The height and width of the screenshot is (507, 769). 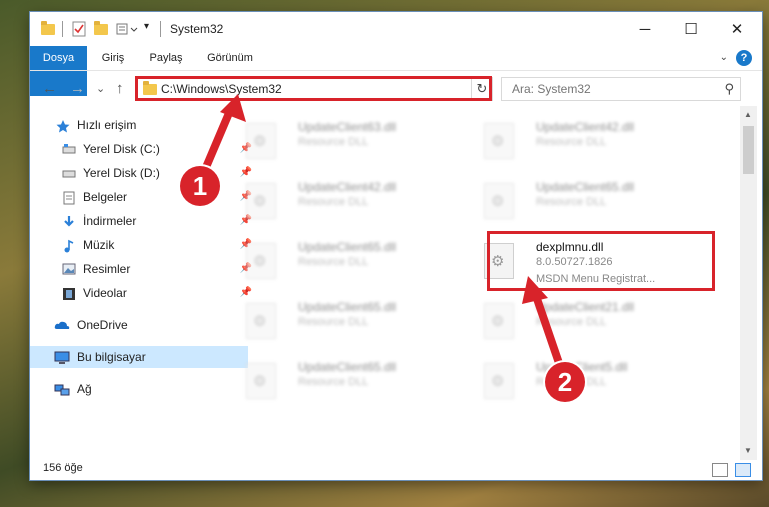 What do you see at coordinates (69, 198) in the screenshot?
I see `documents-icon` at bounding box center [69, 198].